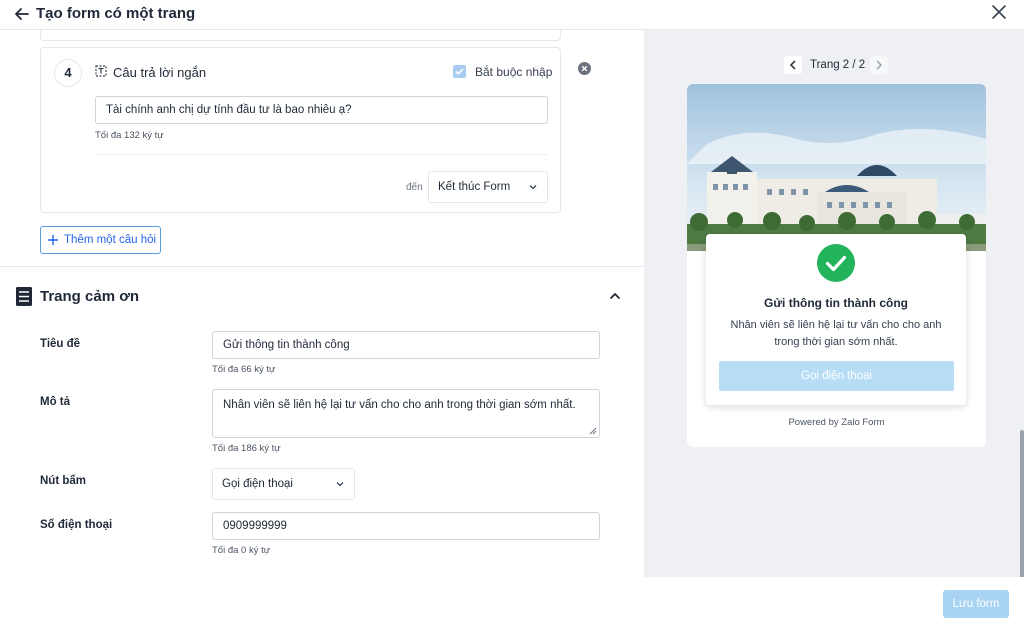 The image size is (1024, 629). Describe the element at coordinates (53, 240) in the screenshot. I see `plus-icon` at that location.